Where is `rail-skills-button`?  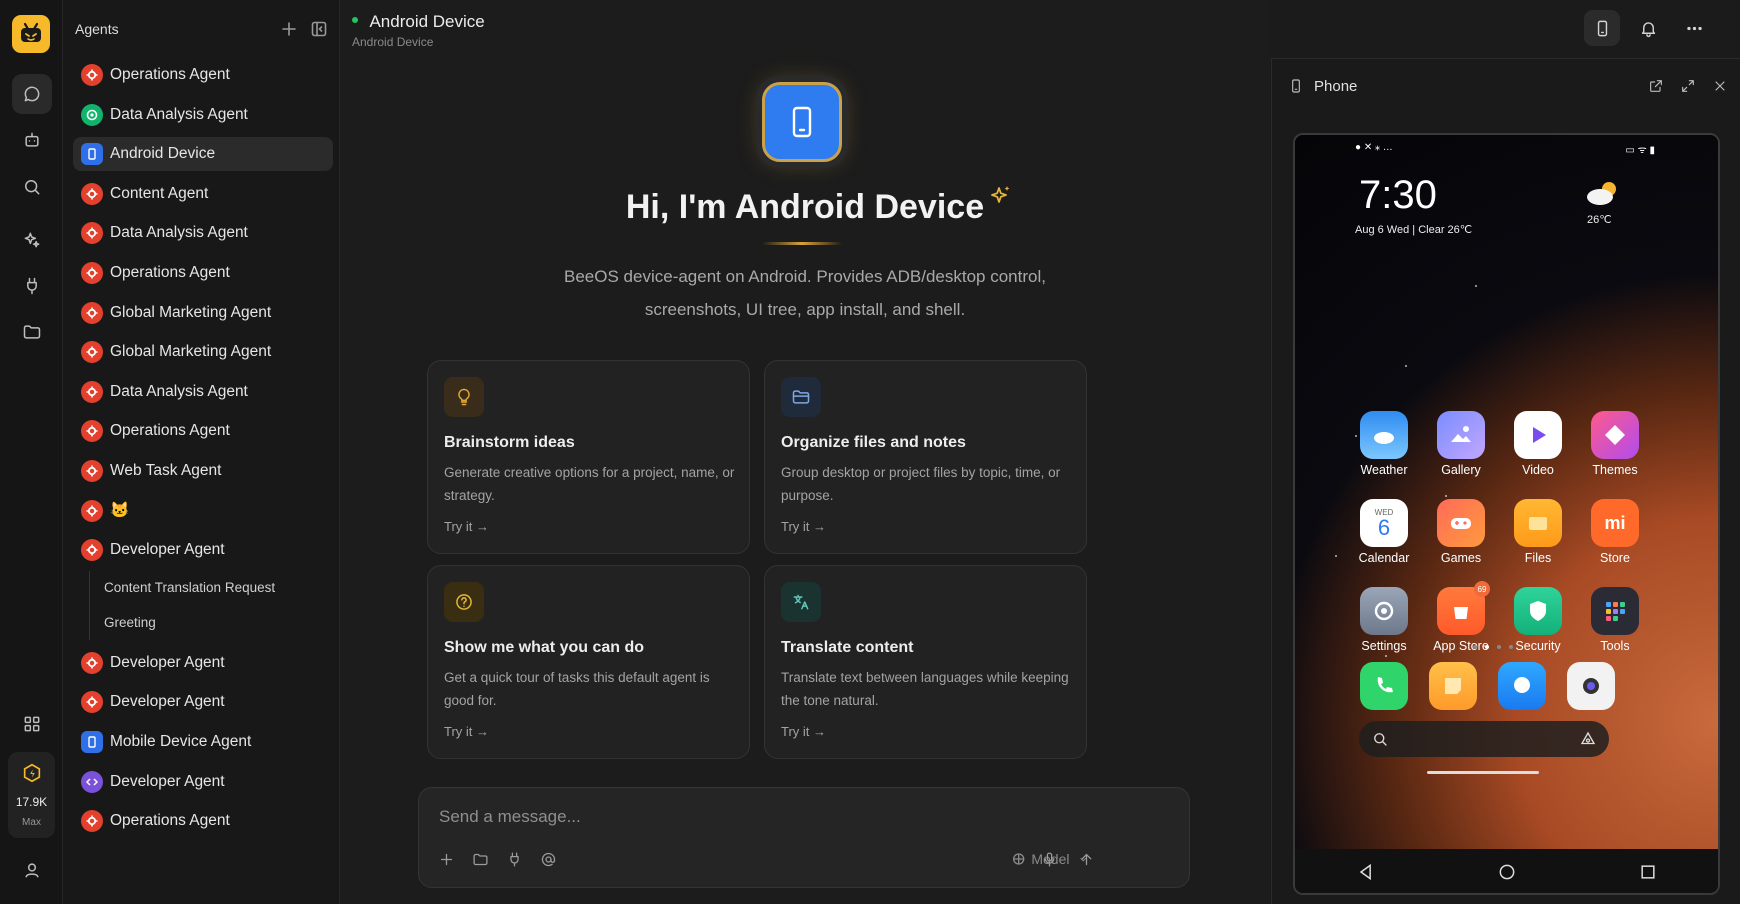
rail-skills-button is located at coordinates (32, 240).